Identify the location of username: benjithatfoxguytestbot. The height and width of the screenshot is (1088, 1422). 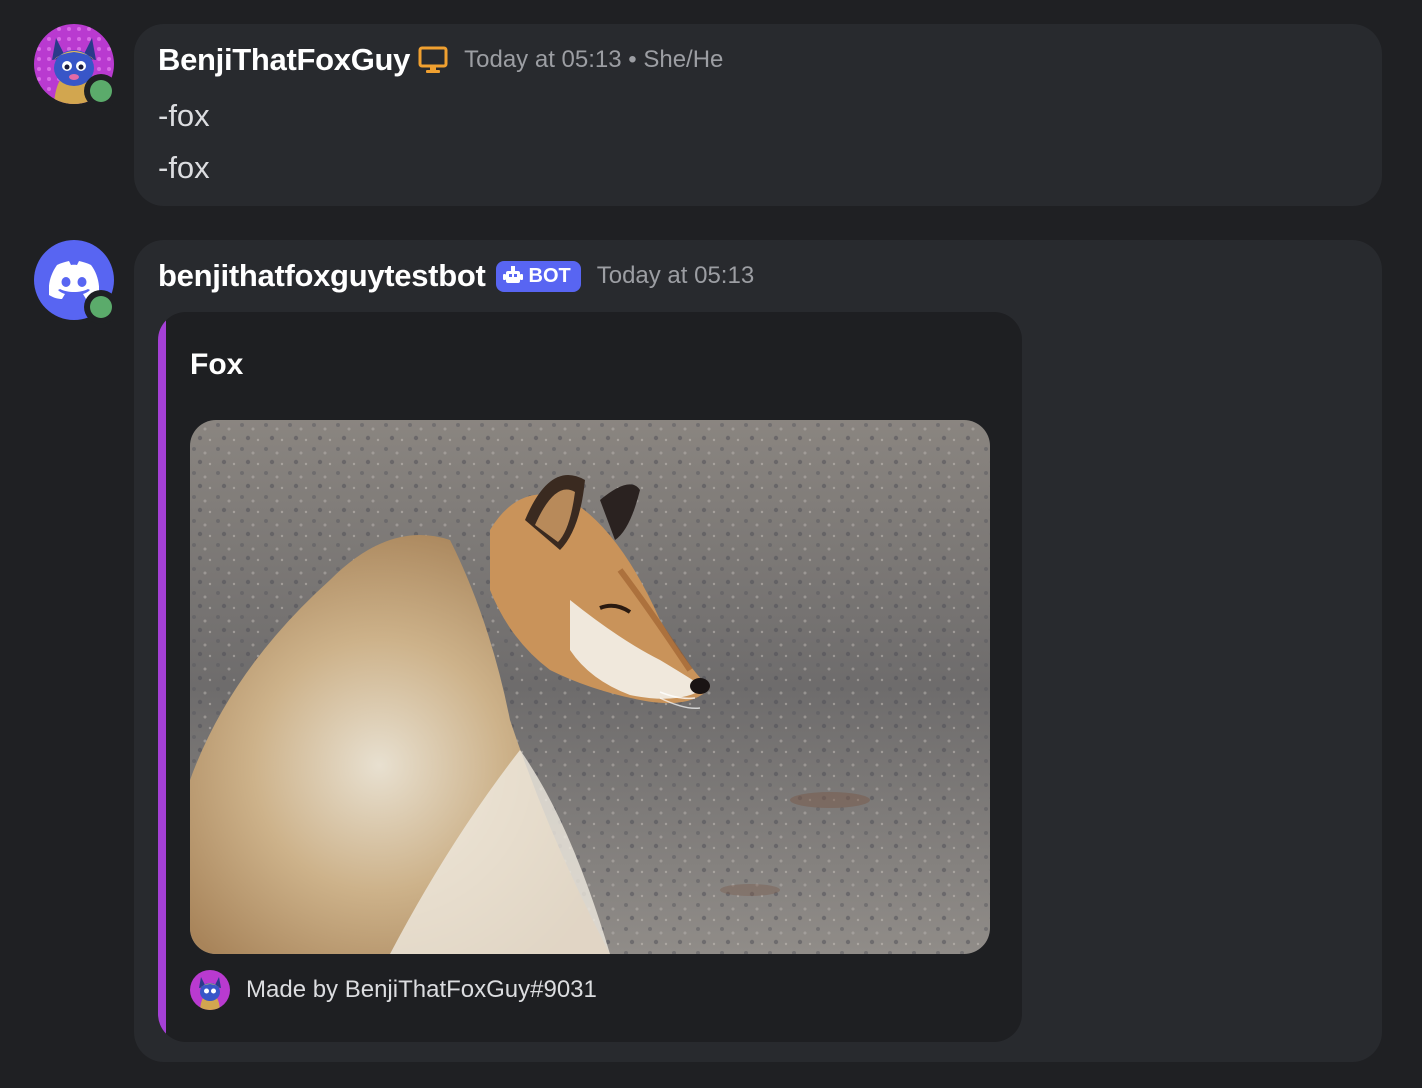
(322, 276).